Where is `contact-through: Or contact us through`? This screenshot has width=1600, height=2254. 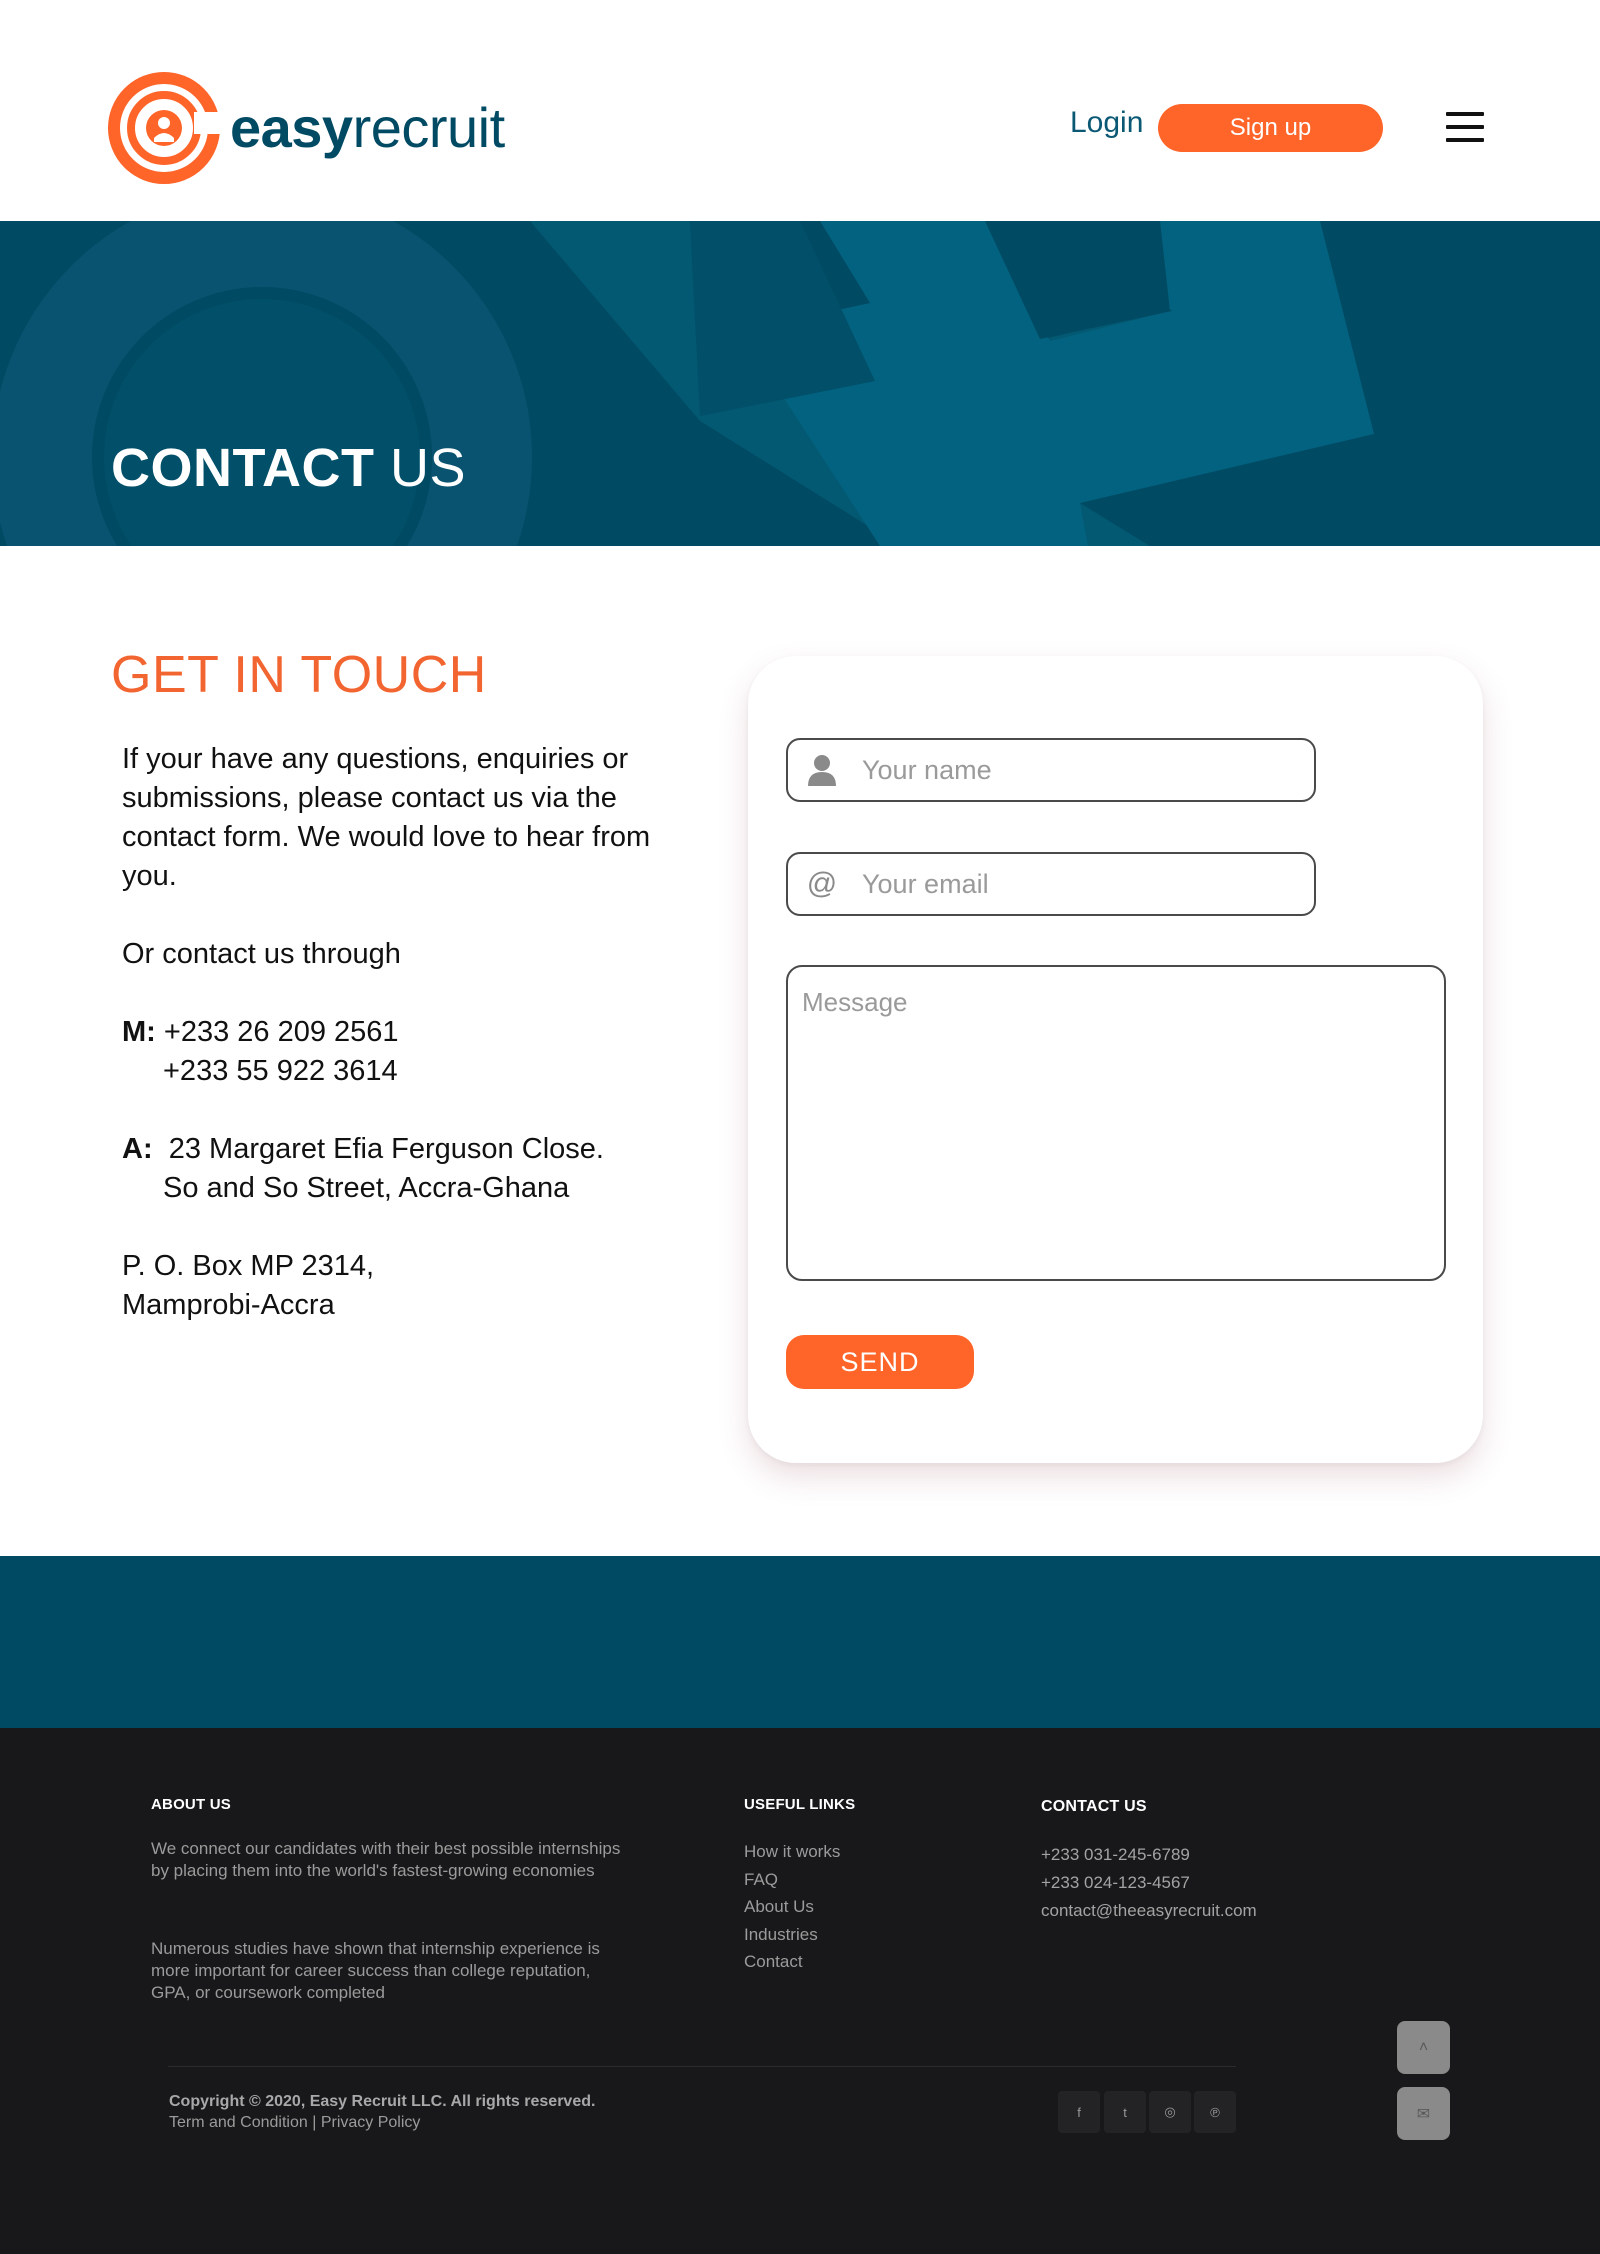 contact-through: Or contact us through is located at coordinates (261, 954).